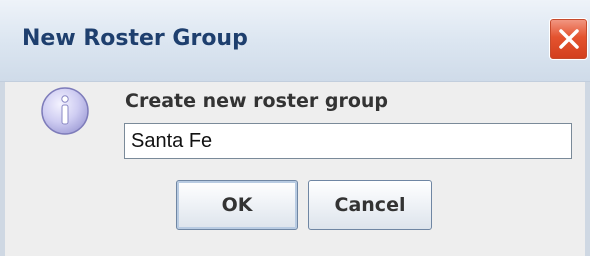 Image resolution: width=590 pixels, height=256 pixels. What do you see at coordinates (135, 38) in the screenshot?
I see `dialog-title: New Roster Group` at bounding box center [135, 38].